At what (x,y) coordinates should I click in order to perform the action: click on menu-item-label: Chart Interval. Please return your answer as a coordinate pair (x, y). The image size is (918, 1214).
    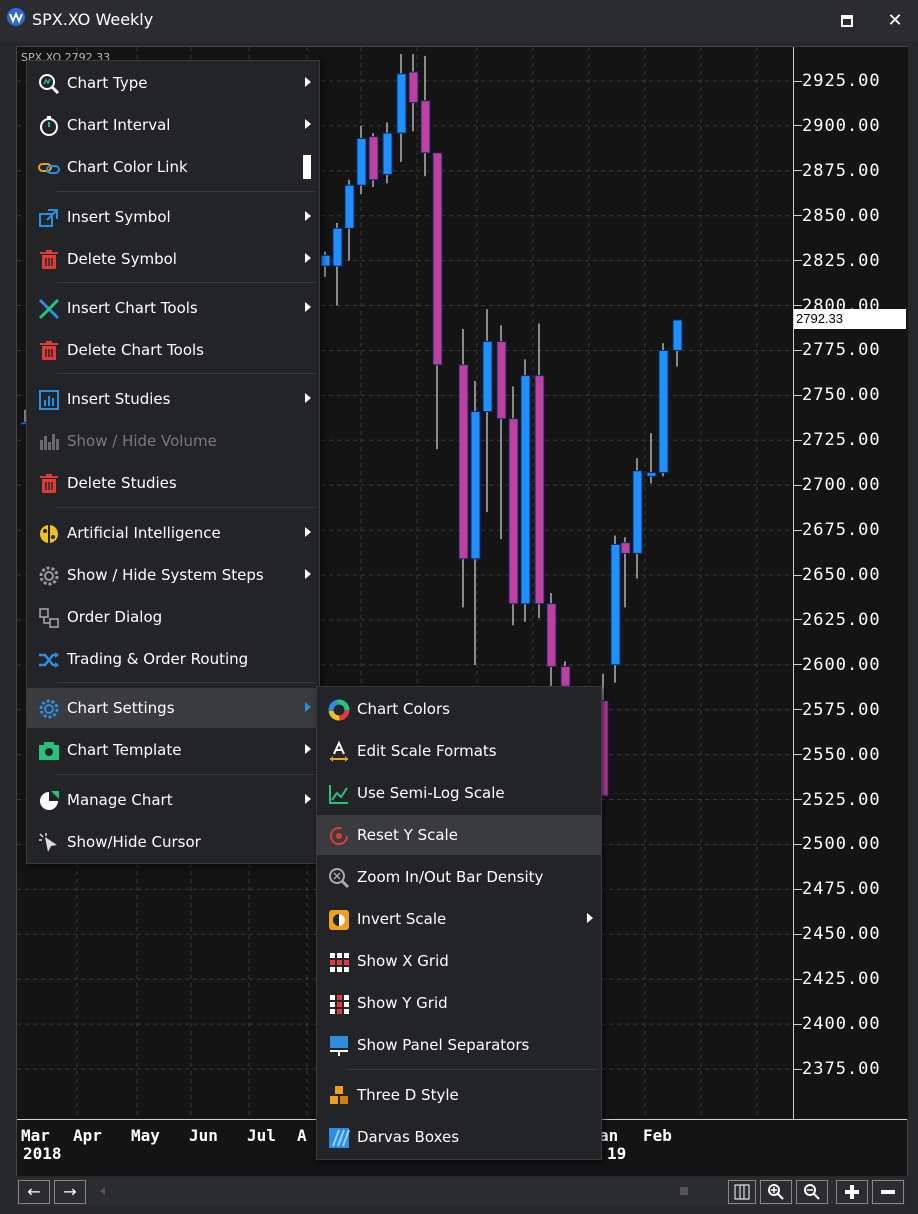
    Looking at the image, I should click on (119, 125).